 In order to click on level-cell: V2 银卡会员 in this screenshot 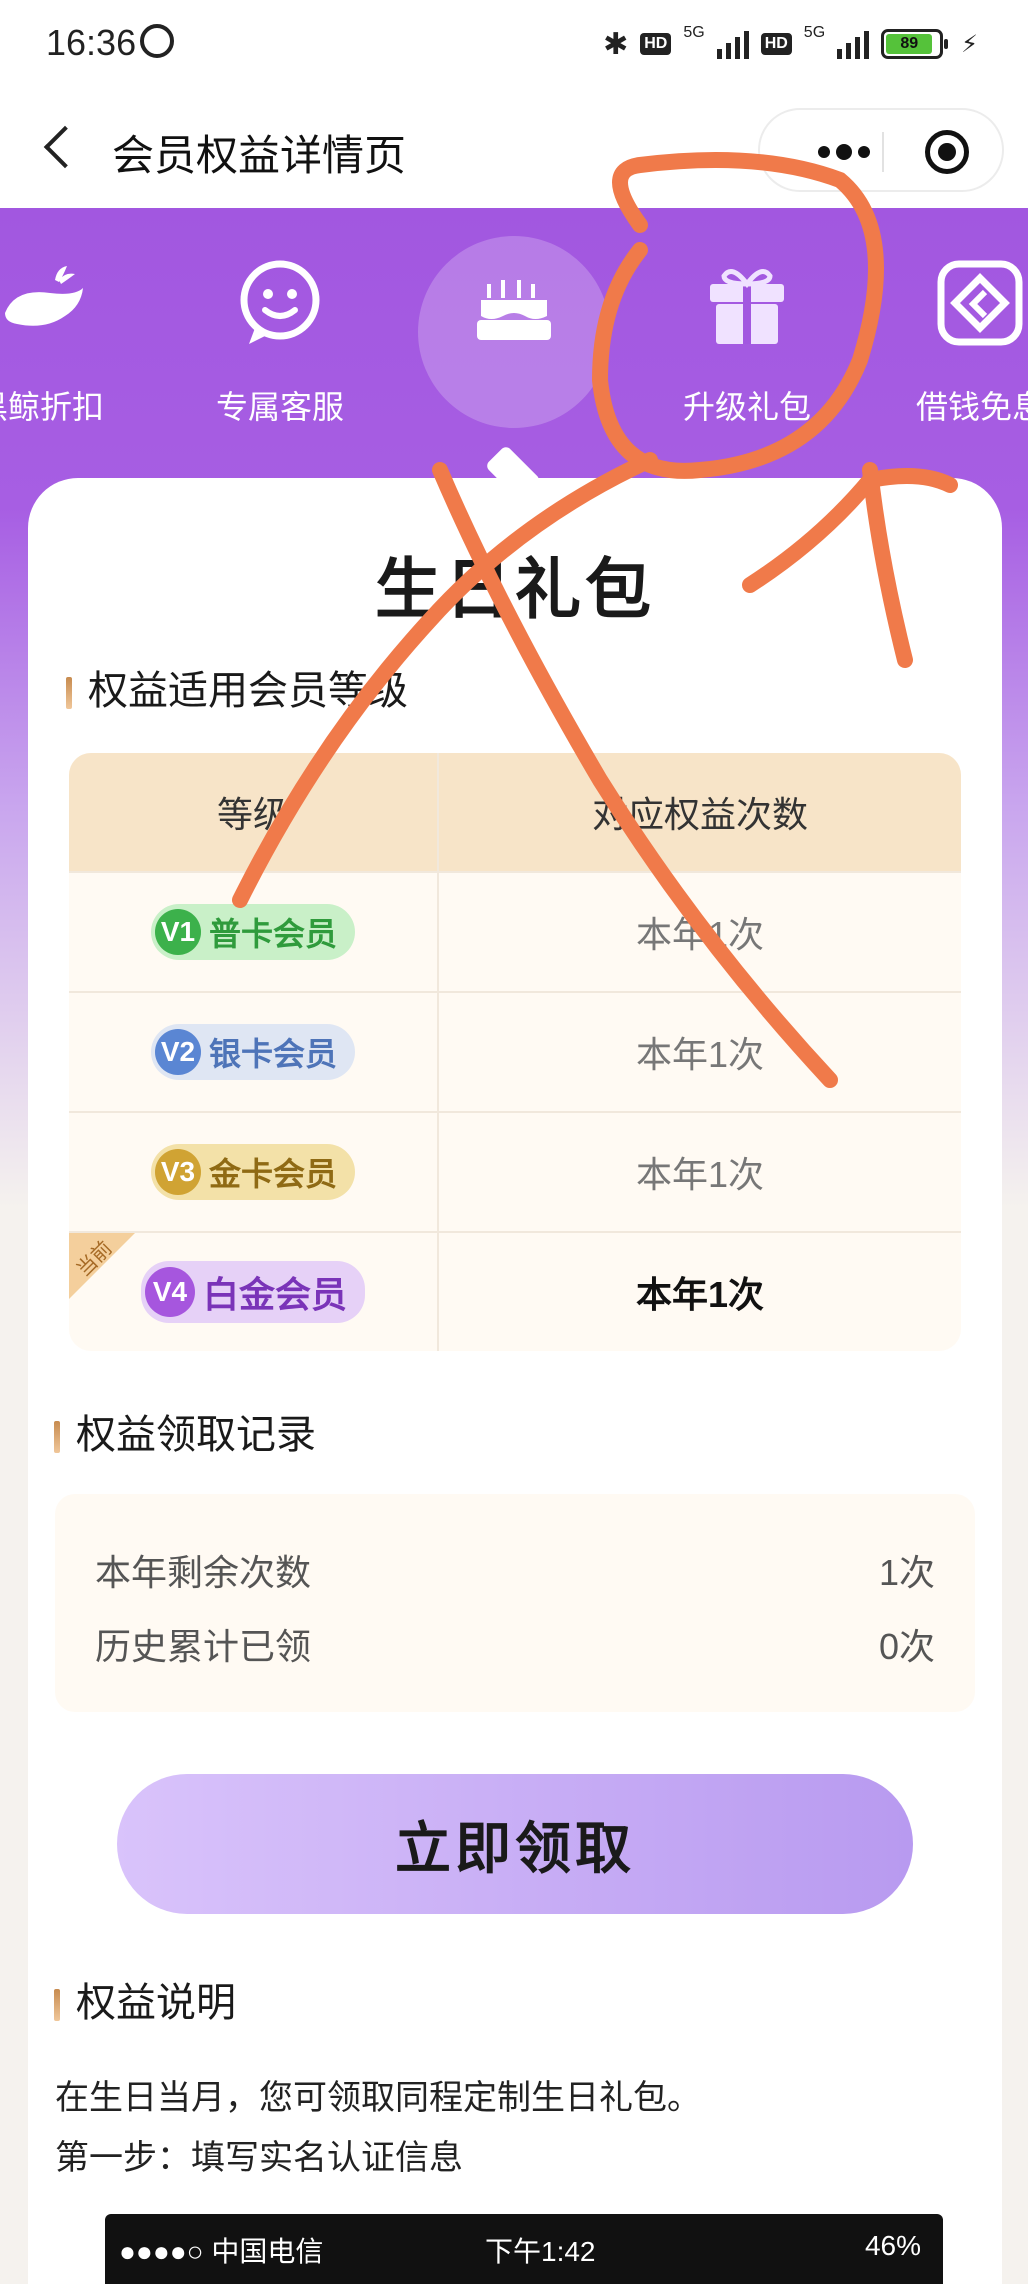, I will do `click(254, 1052)`.